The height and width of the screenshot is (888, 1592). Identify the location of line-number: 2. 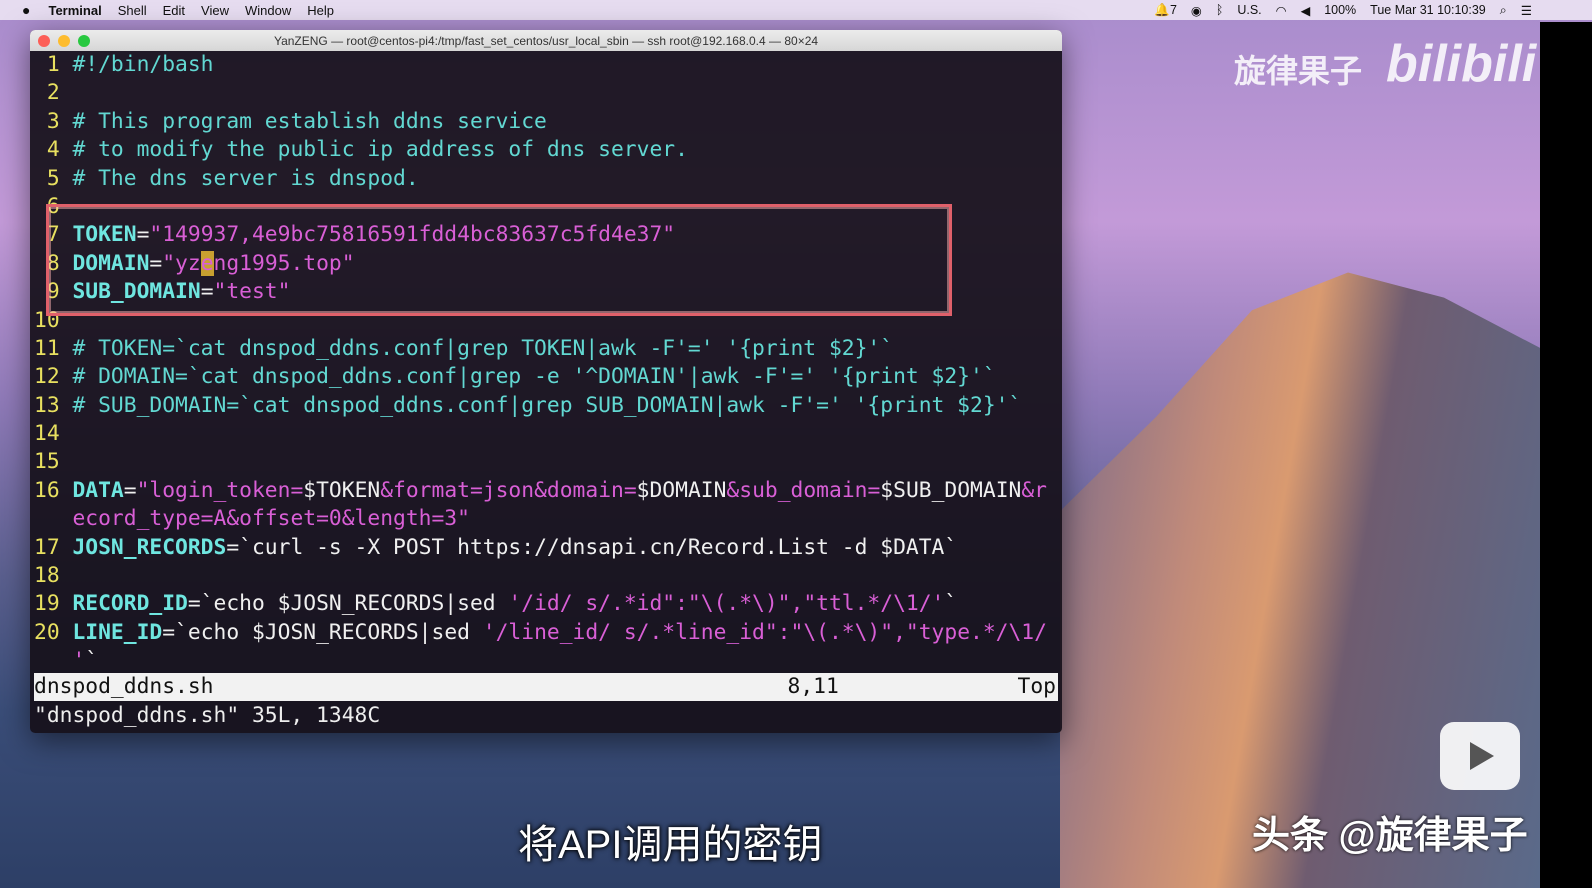
(53, 93).